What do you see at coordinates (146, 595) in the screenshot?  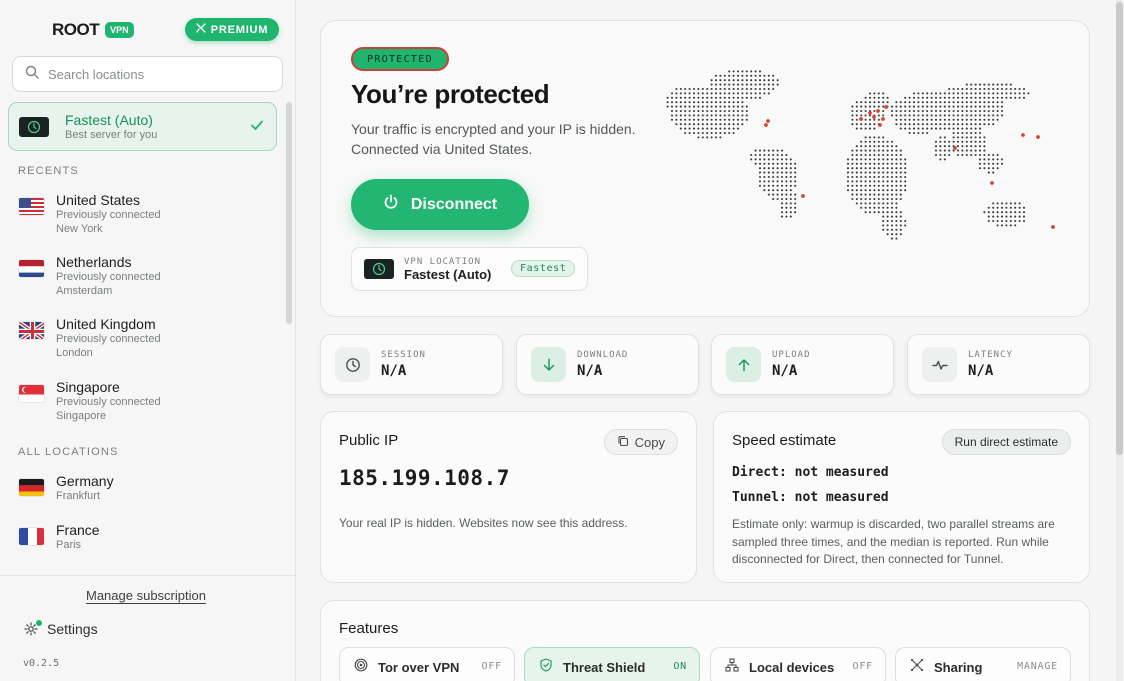 I see `manage-subscription-link: Manage subscription` at bounding box center [146, 595].